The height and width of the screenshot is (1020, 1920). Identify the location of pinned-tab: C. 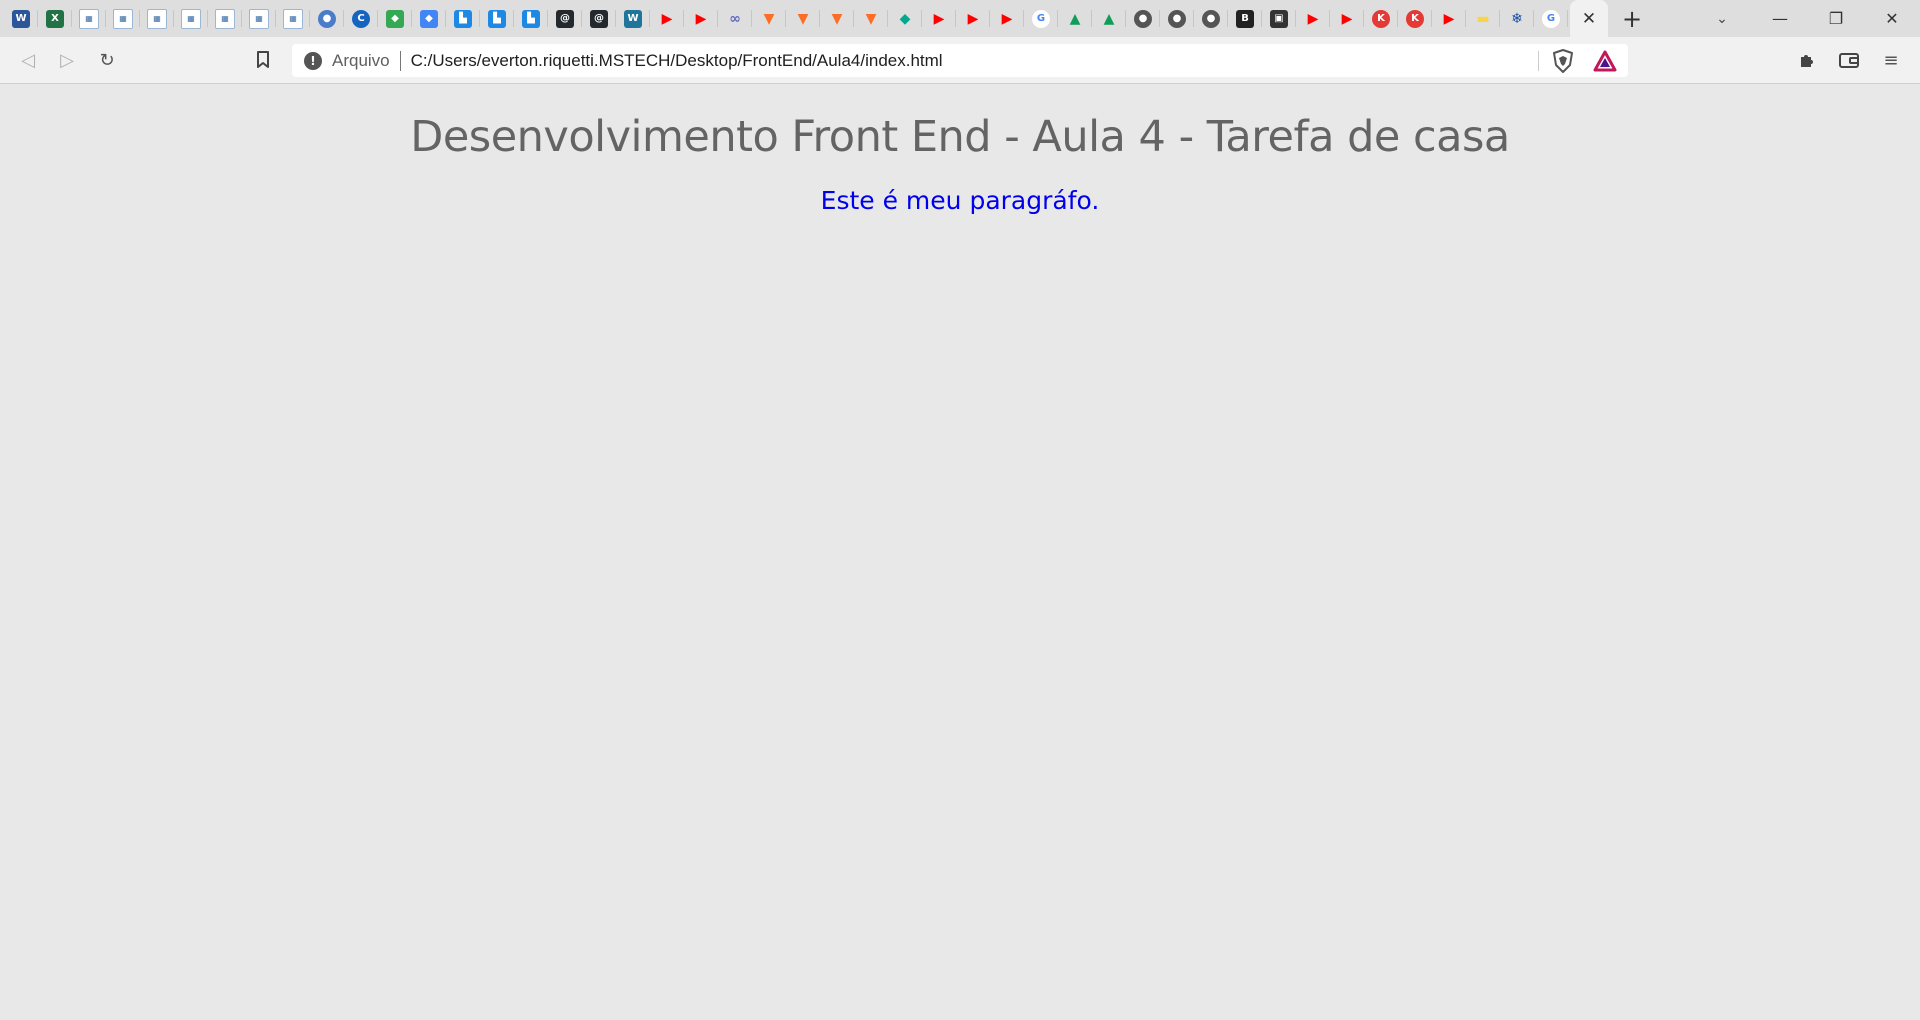
(361, 18).